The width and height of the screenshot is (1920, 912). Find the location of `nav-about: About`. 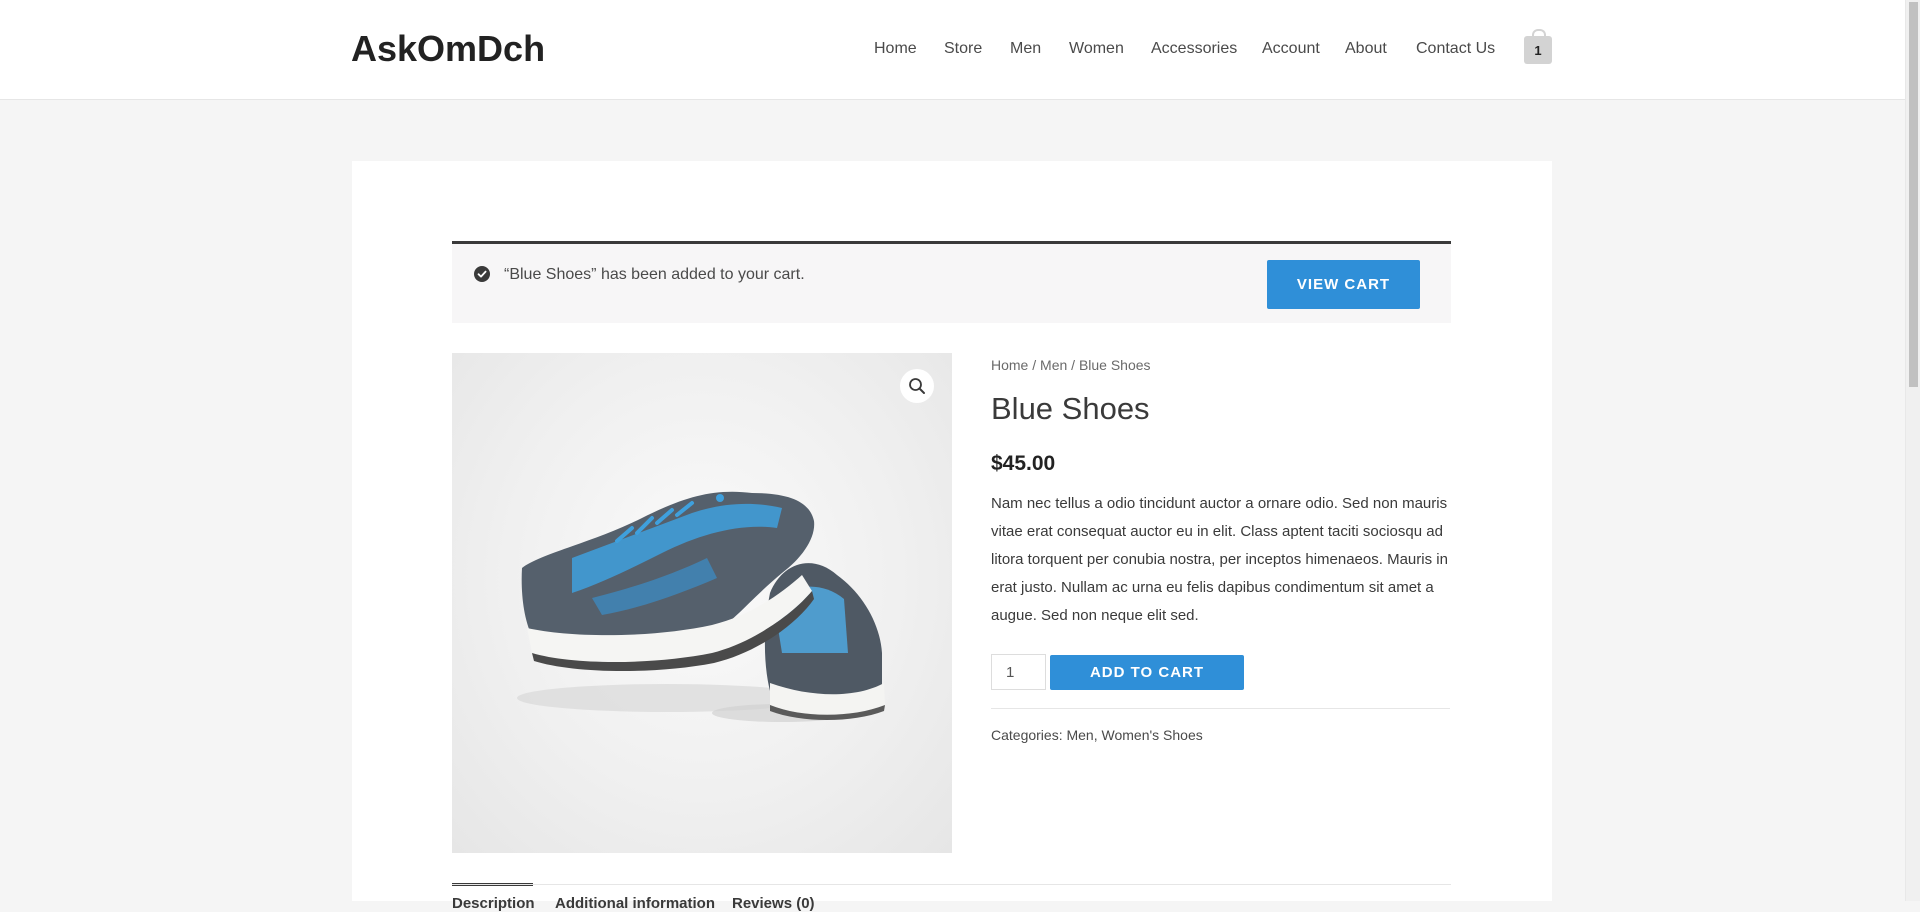

nav-about: About is located at coordinates (1366, 49).